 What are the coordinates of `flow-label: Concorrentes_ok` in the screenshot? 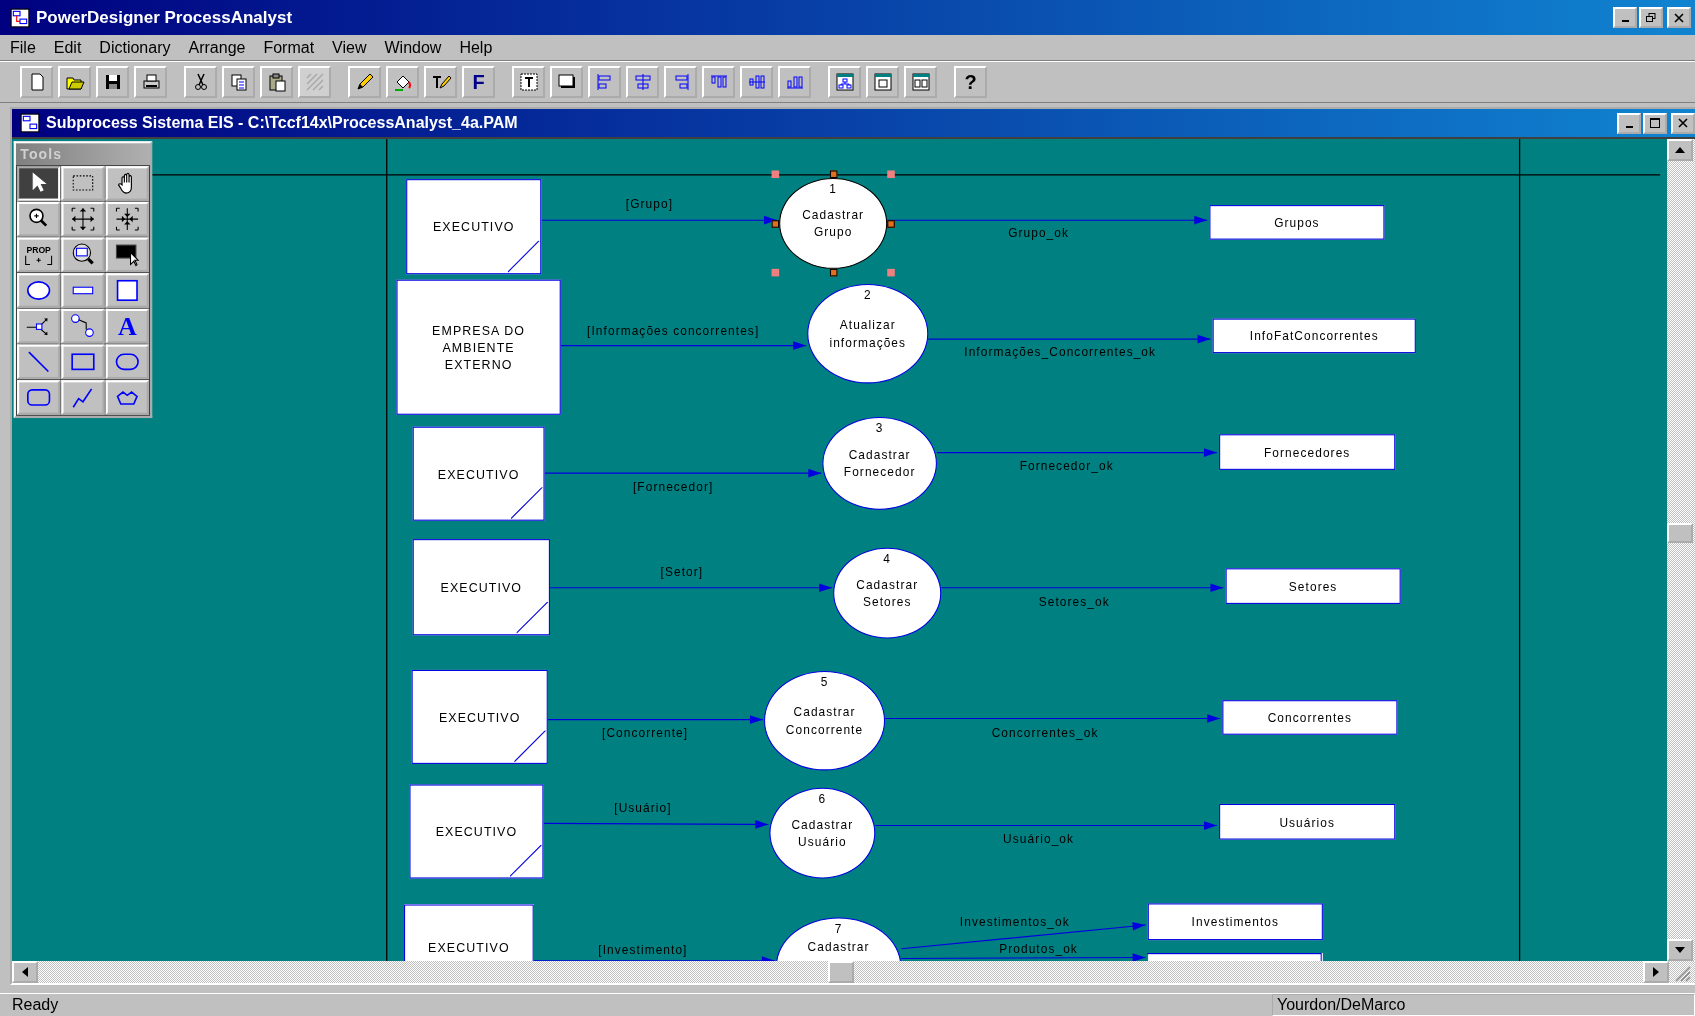 It's located at (1045, 733).